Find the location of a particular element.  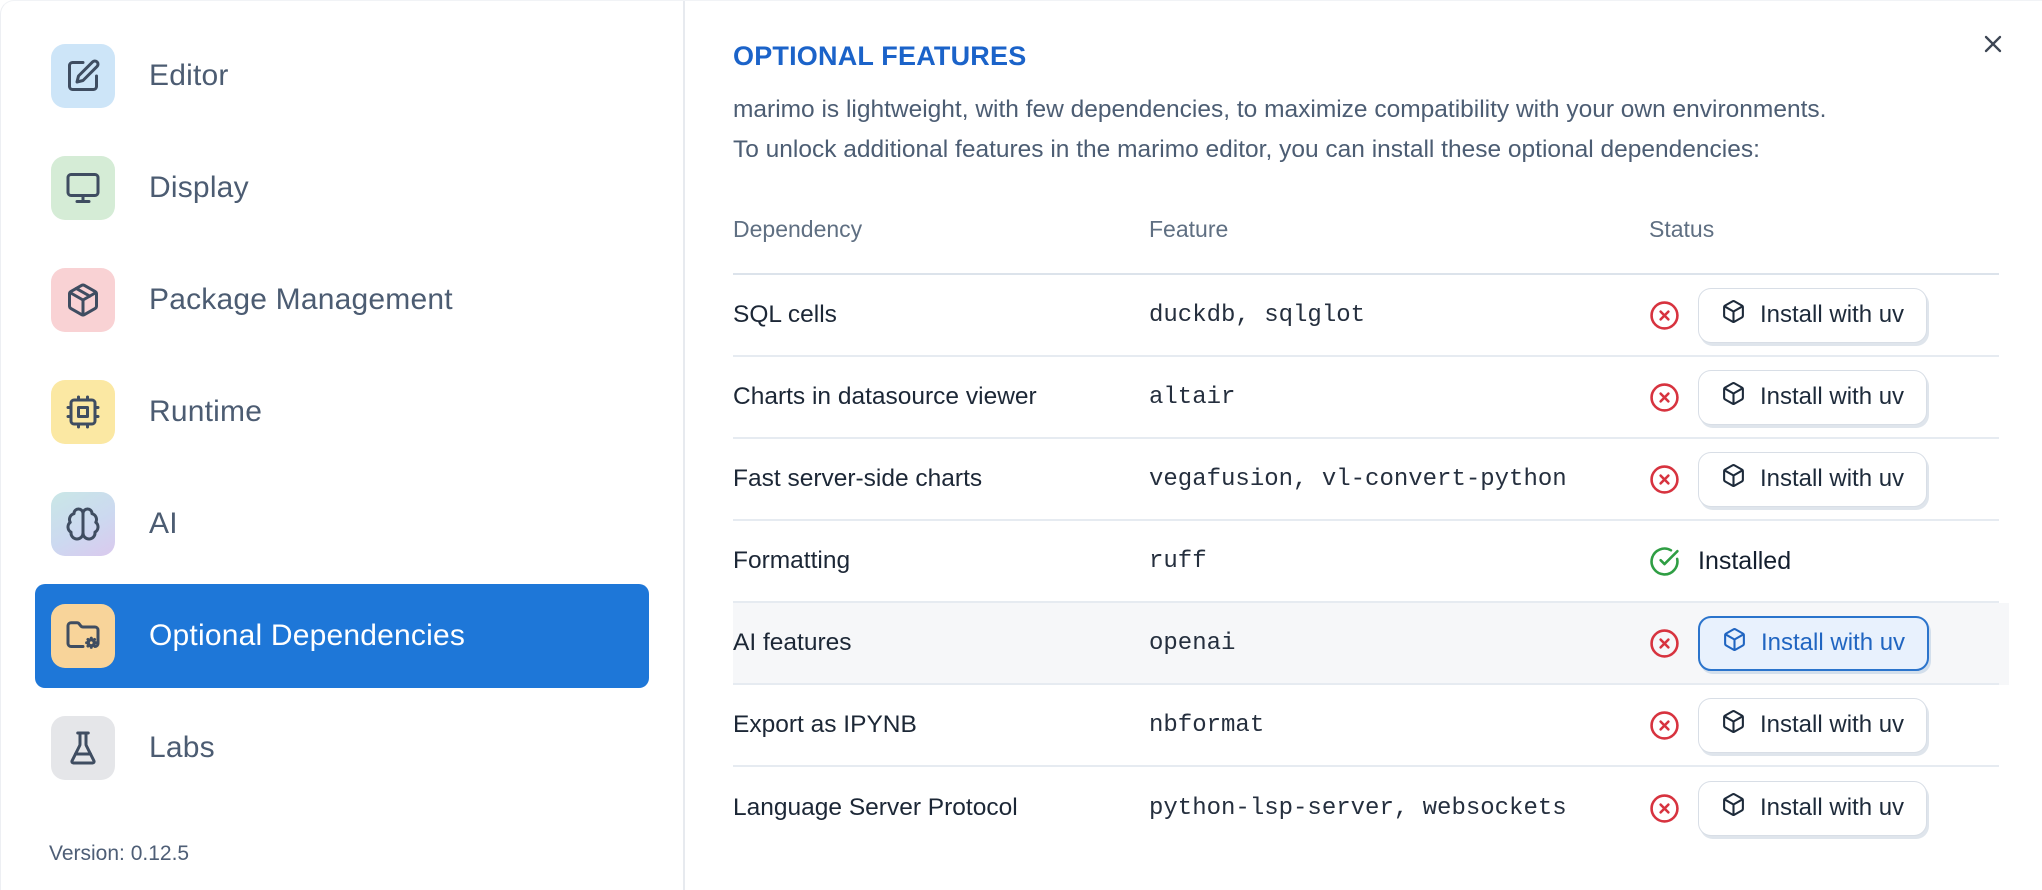

feature-cell: duckdb, sqlglot is located at coordinates (1257, 315).